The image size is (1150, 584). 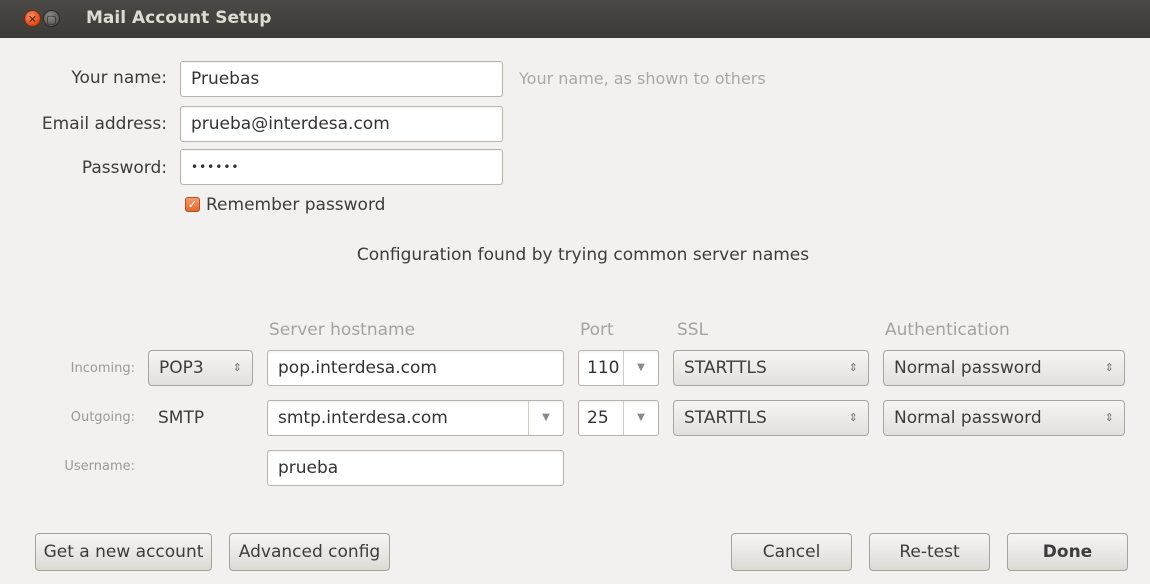 What do you see at coordinates (642, 78) in the screenshot?
I see `your-name-hint: Your name, as shown to others` at bounding box center [642, 78].